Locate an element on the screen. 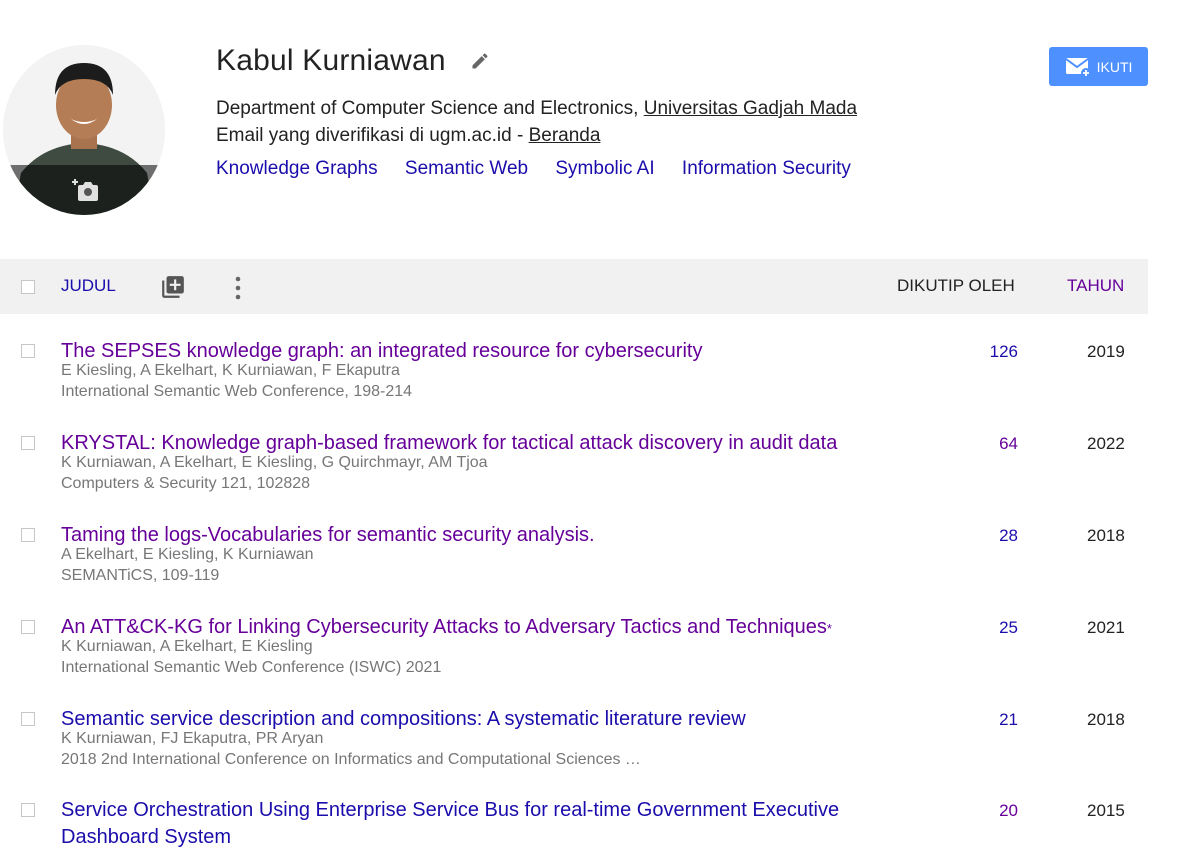 This screenshot has width=1195, height=851. add-photo-icon is located at coordinates (86, 190).